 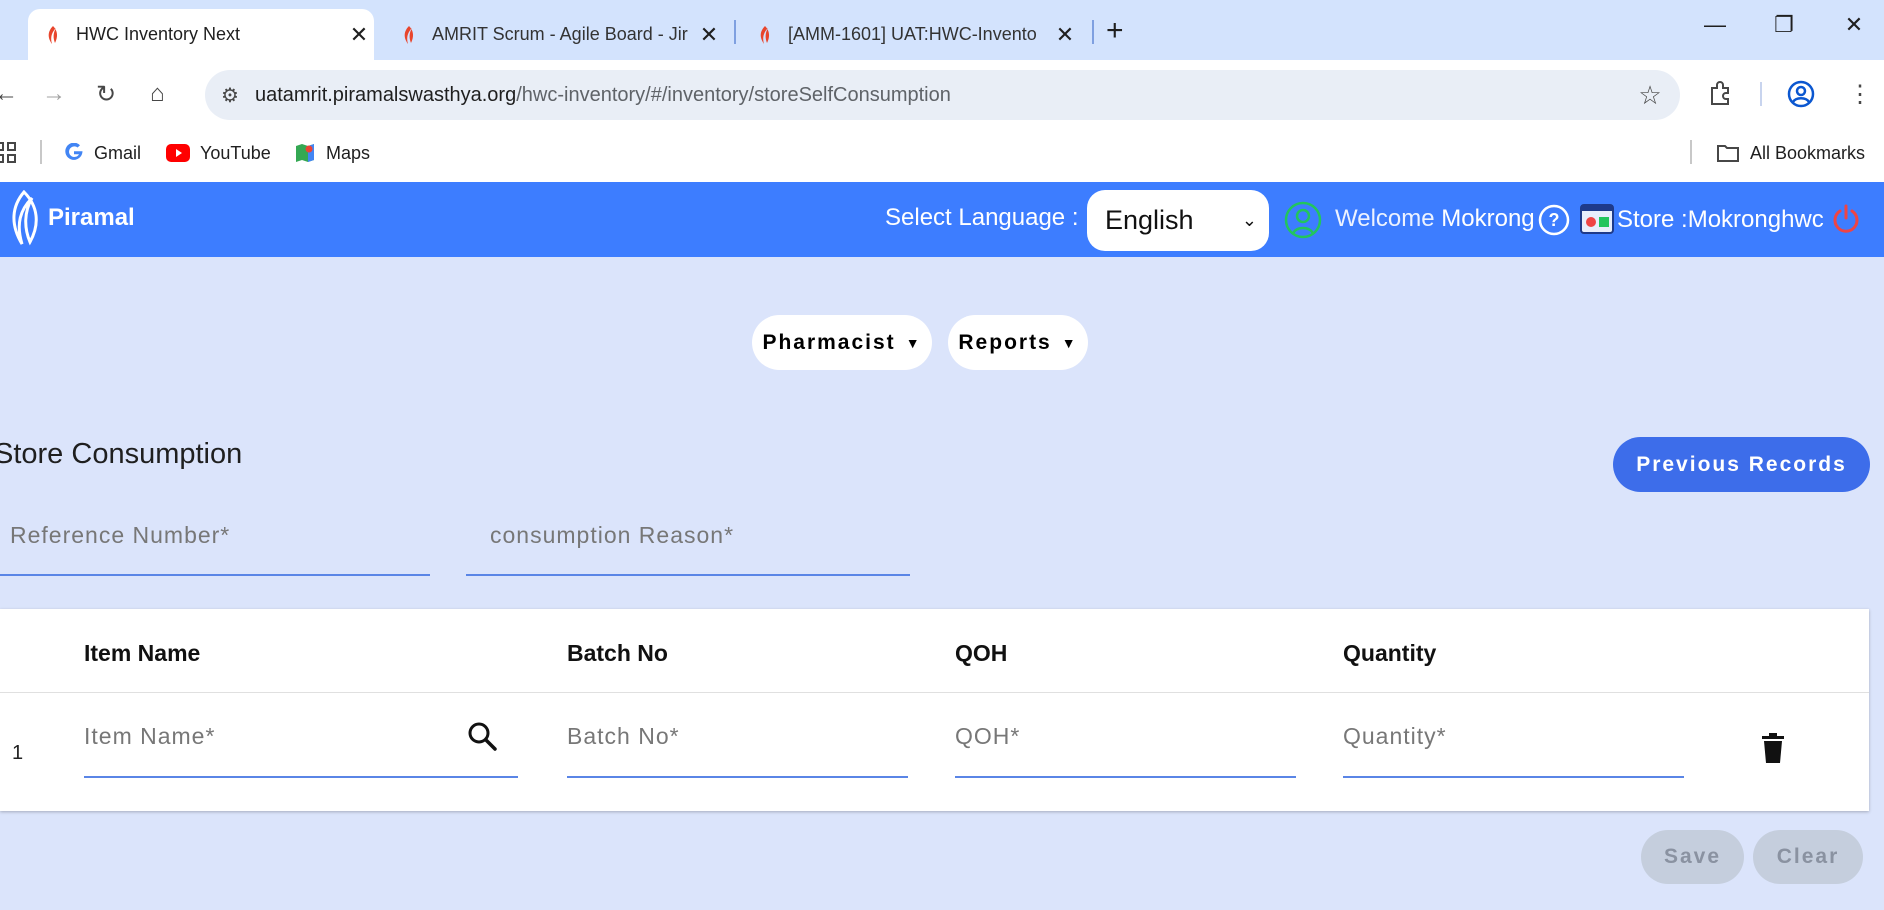 I want to click on logout-power-icon, so click(x=1846, y=221).